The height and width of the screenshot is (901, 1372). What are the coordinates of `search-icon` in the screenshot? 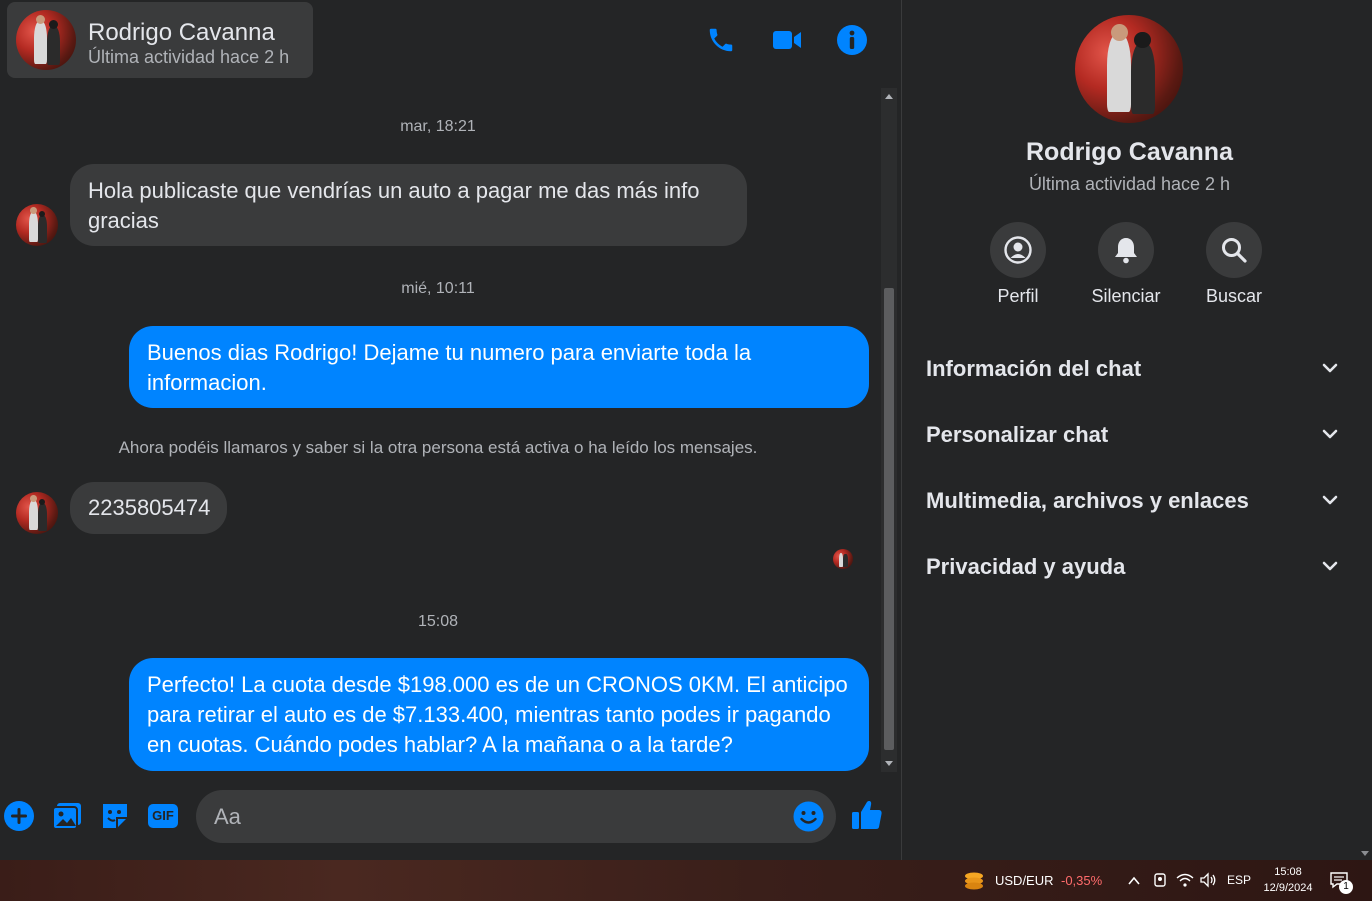 It's located at (1234, 250).